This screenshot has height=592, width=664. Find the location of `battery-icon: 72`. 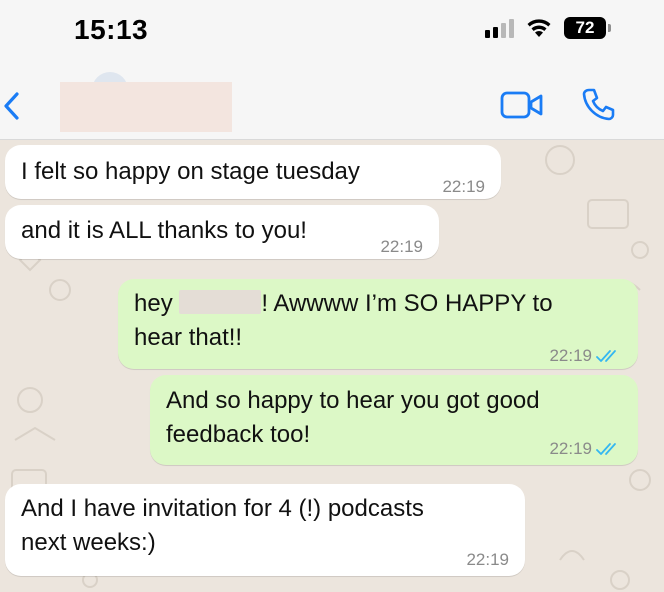

battery-icon: 72 is located at coordinates (587, 28).